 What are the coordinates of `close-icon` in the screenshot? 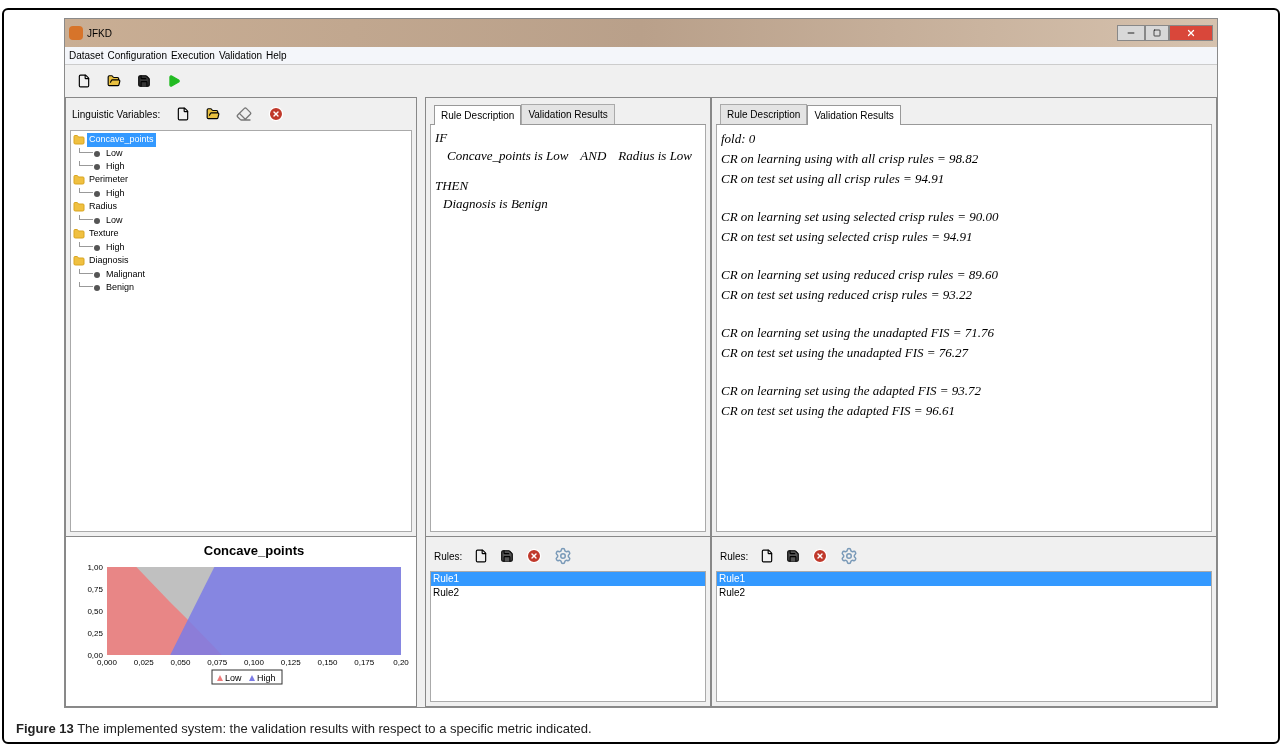 It's located at (1191, 33).